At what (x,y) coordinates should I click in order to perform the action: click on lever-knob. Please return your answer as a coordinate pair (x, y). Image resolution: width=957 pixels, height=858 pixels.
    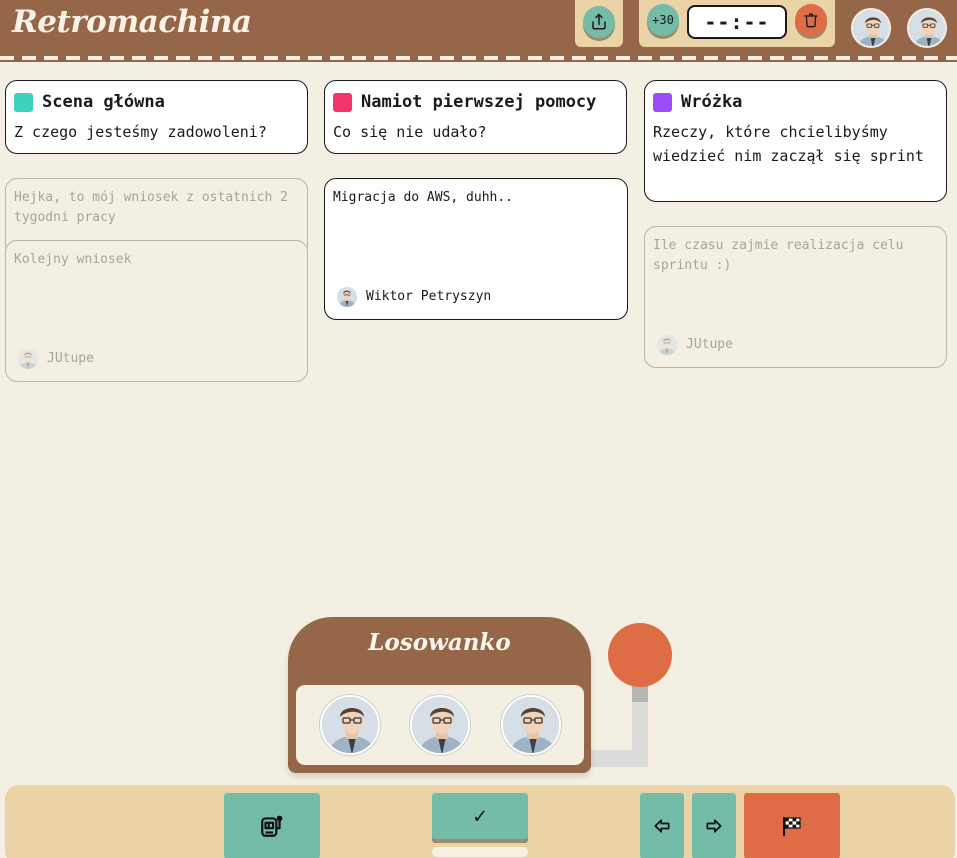
    Looking at the image, I should click on (640, 655).